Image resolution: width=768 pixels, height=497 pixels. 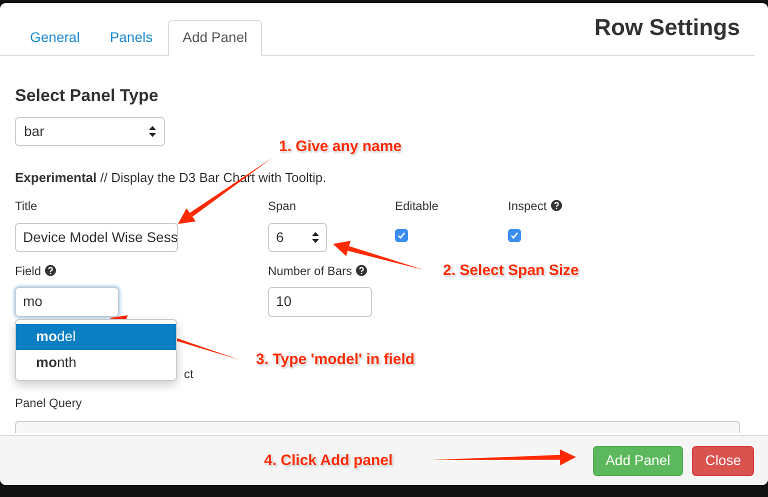 I want to click on section-heading: Select Panel Type, so click(x=87, y=95).